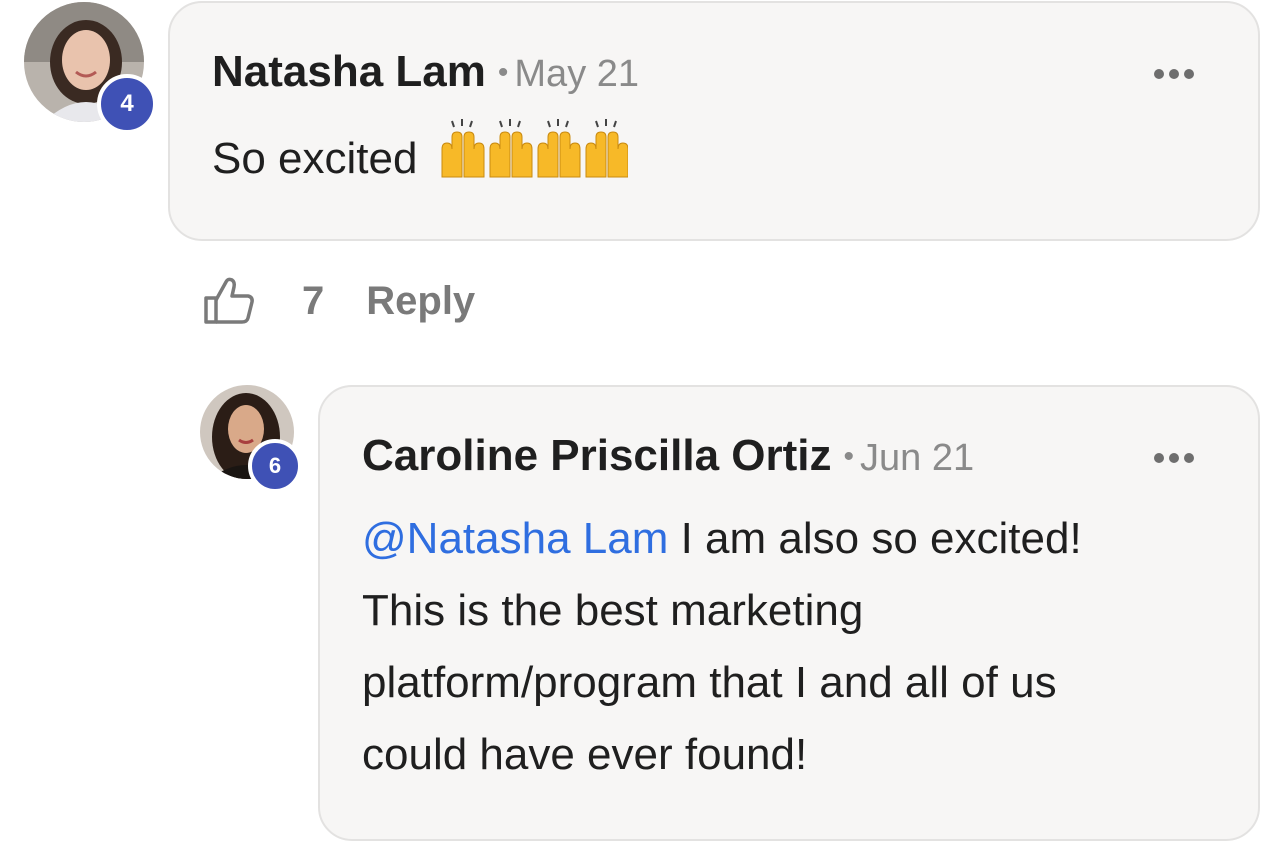 This screenshot has width=1284, height=847. What do you see at coordinates (338, 301) in the screenshot?
I see `comment-actions: 7 Reply` at bounding box center [338, 301].